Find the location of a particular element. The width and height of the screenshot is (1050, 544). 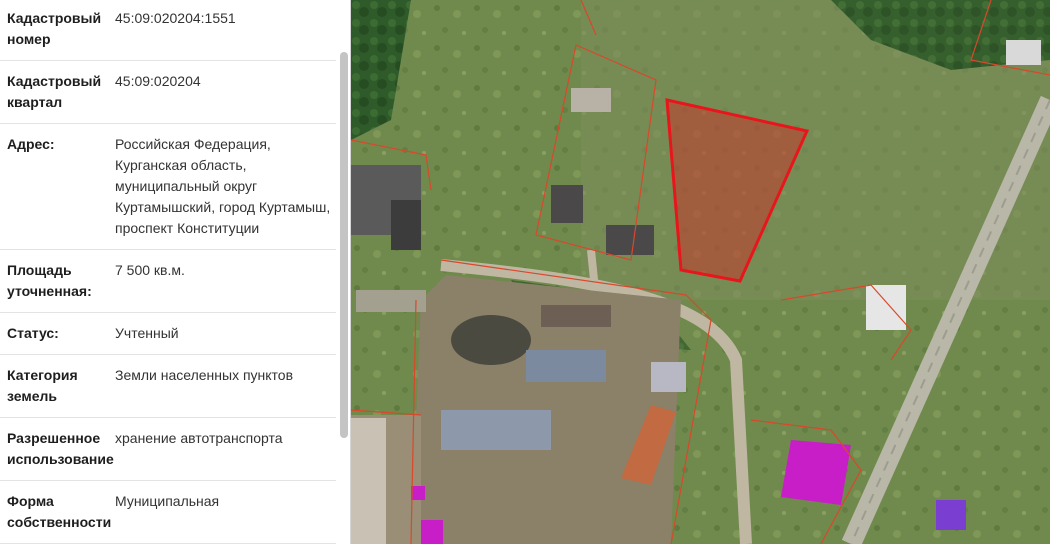

row-ownership: Форма собственности Муниципальная is located at coordinates (168, 512).